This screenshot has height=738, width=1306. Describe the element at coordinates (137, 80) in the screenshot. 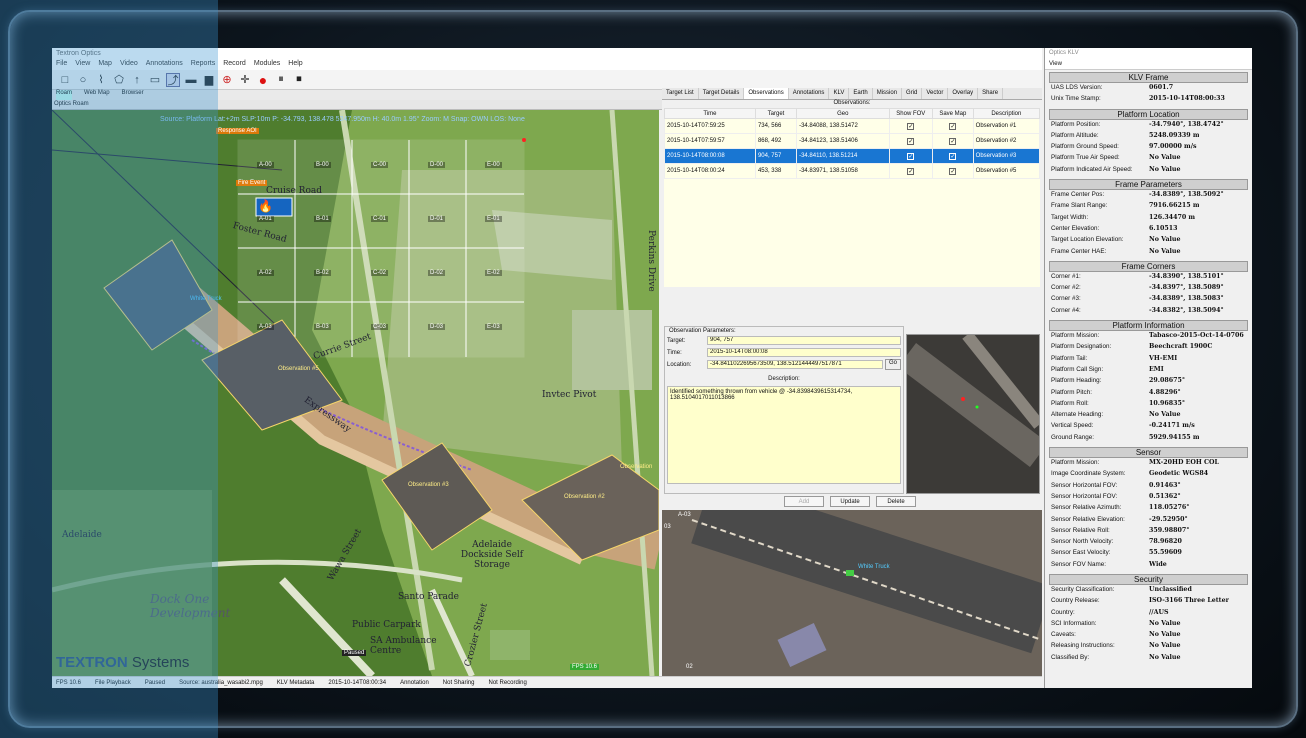

I see `arrow-tool-icon: ↑` at that location.